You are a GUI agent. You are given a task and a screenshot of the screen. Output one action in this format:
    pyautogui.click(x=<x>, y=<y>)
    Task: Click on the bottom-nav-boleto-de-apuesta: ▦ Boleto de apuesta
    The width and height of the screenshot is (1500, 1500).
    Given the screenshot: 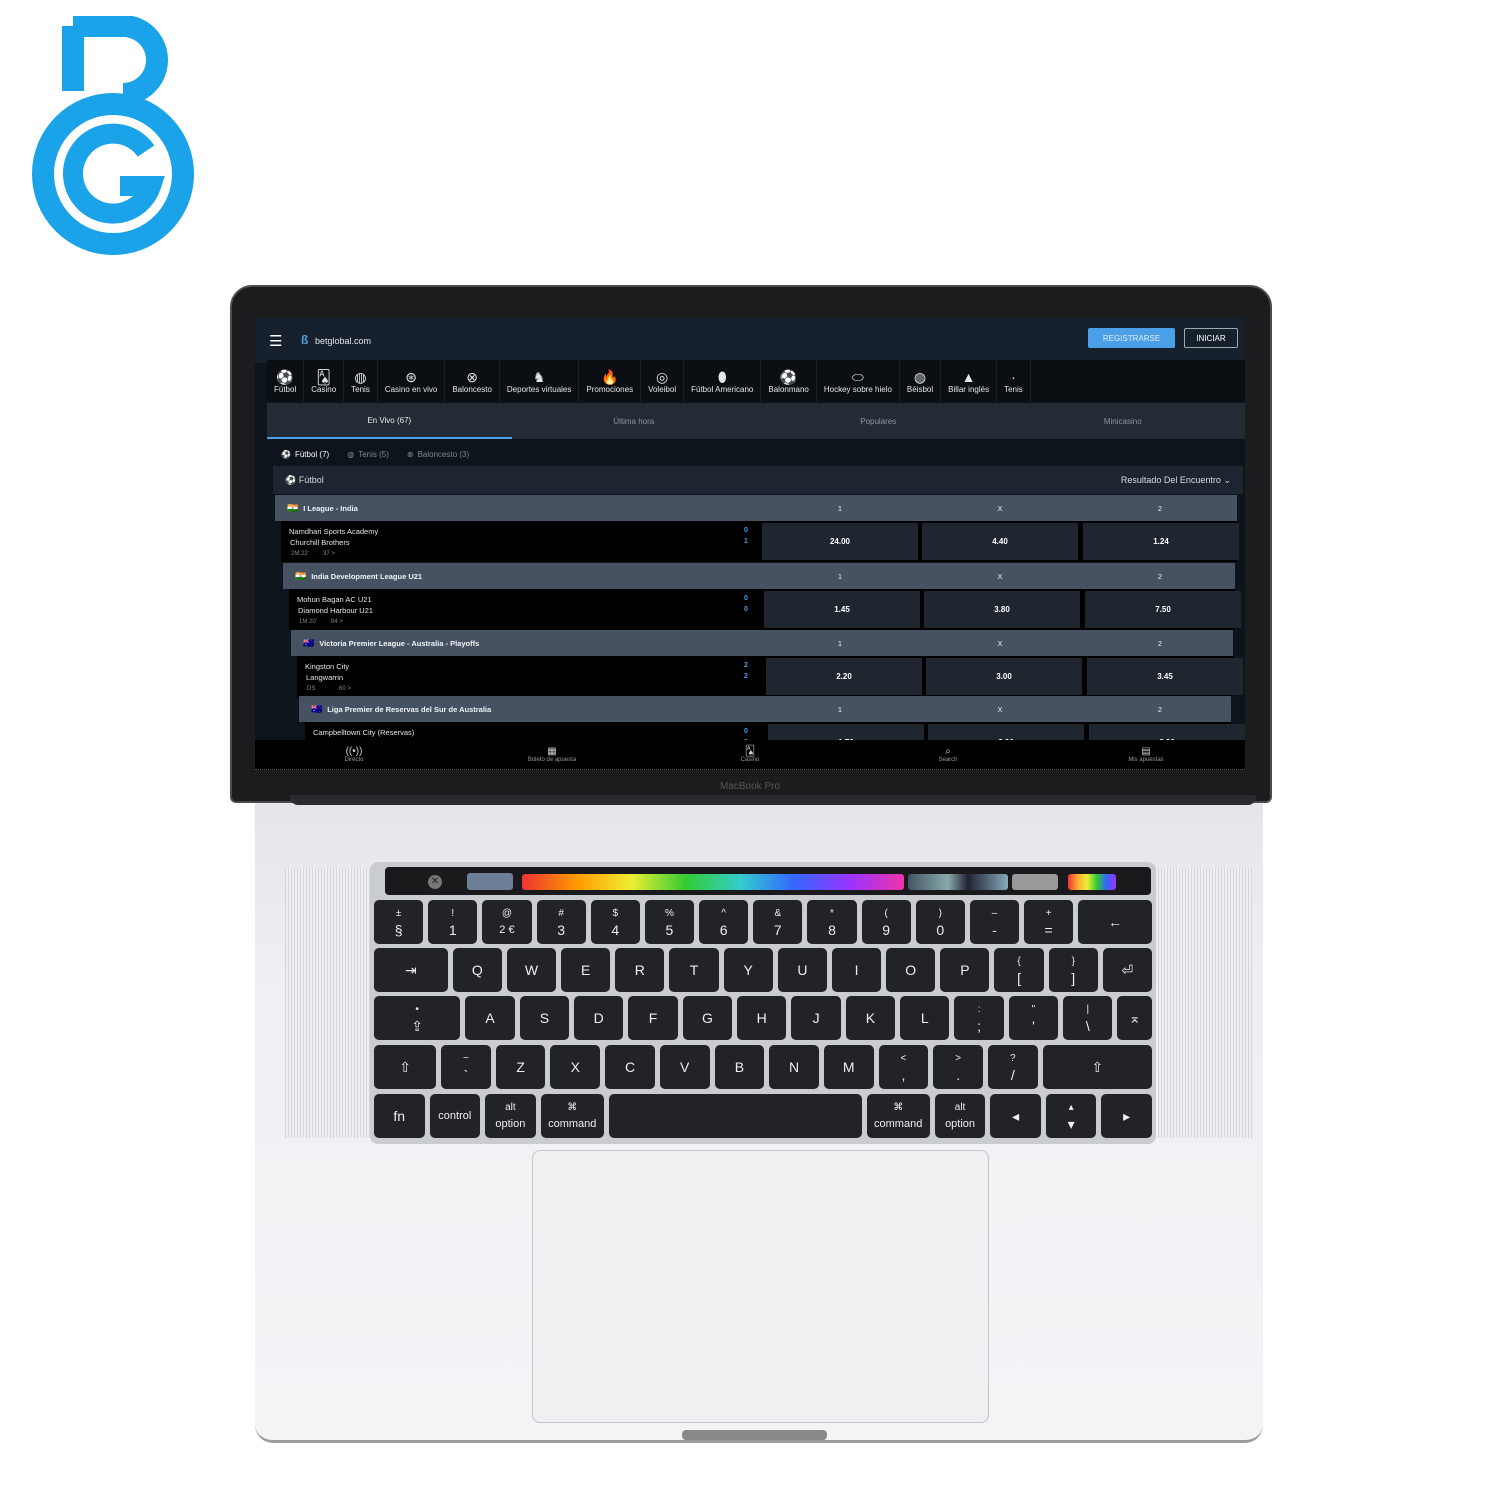 What is the action you would take?
    pyautogui.click(x=552, y=754)
    